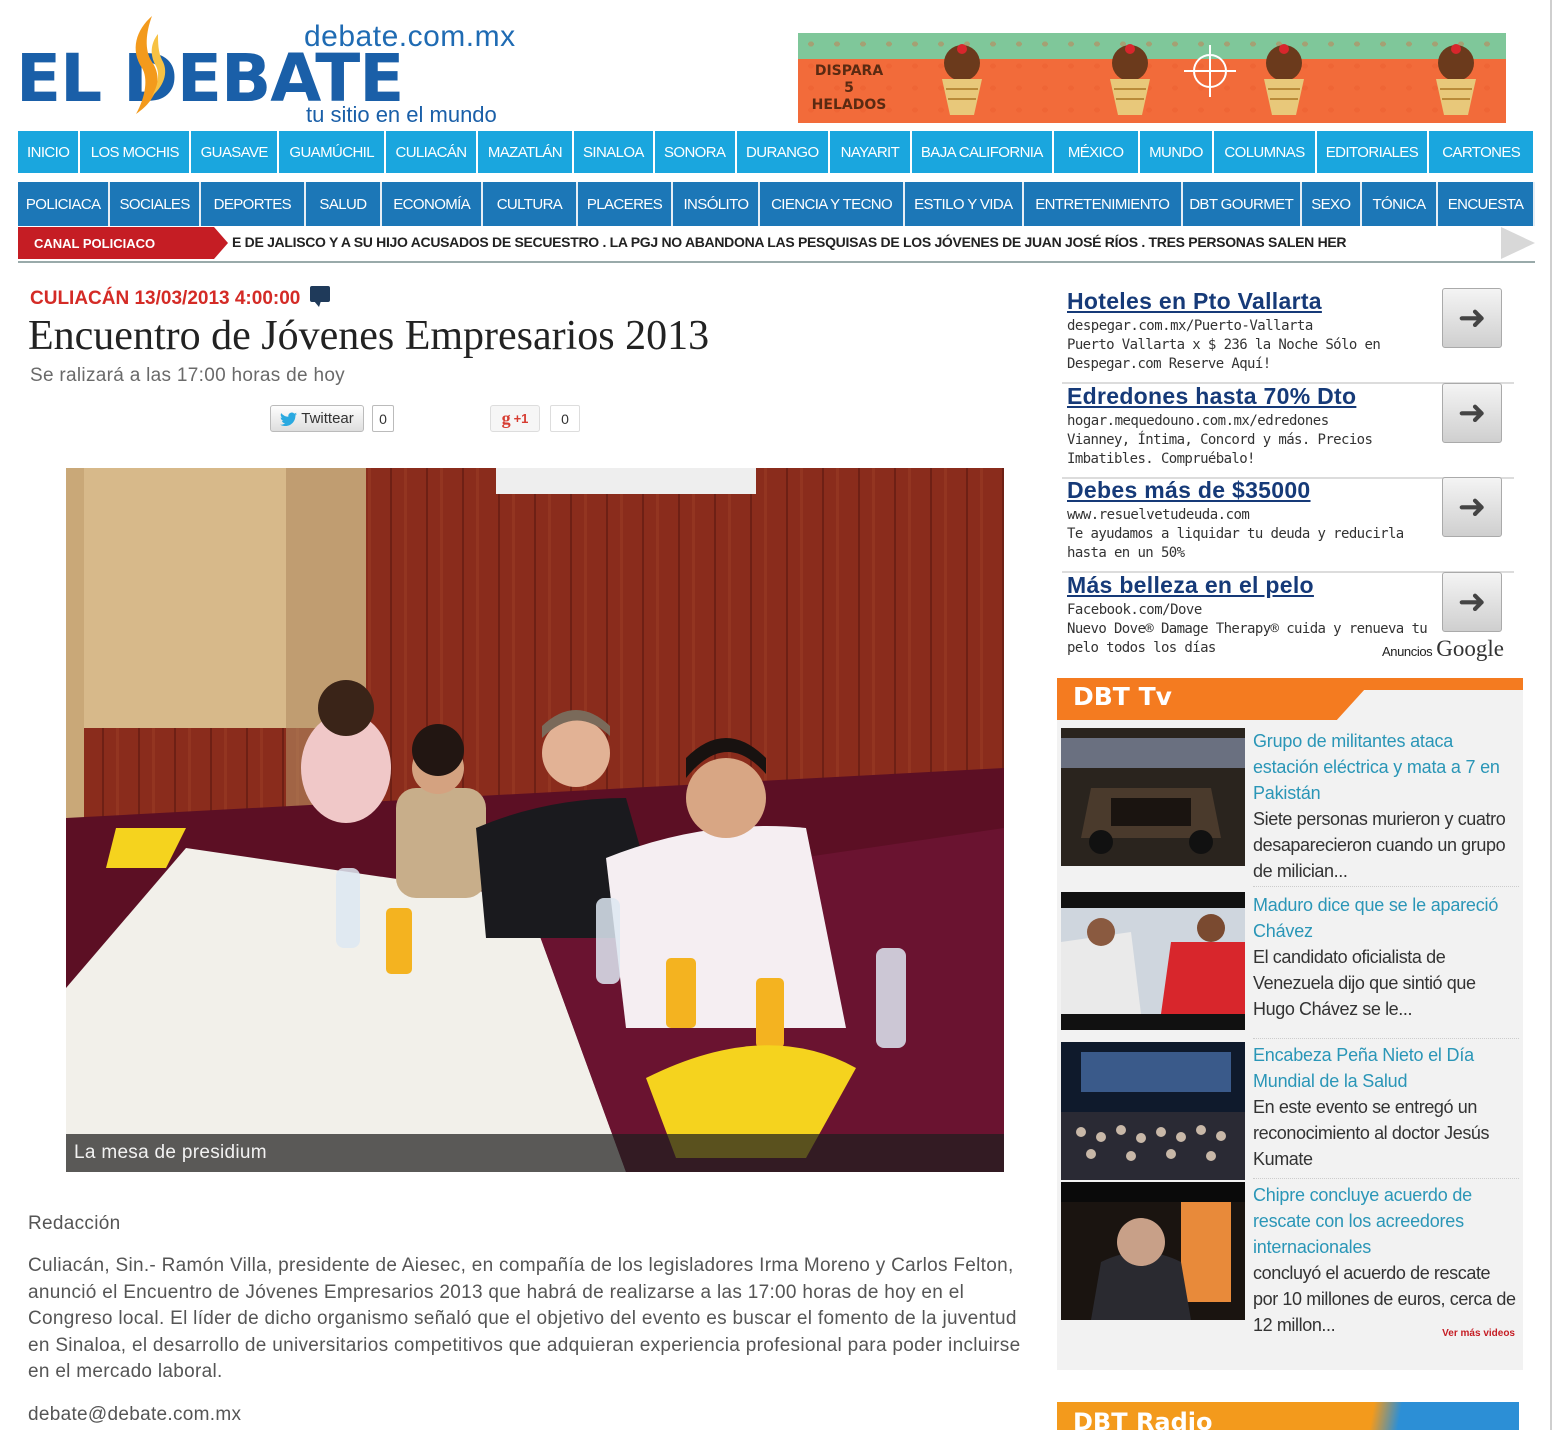 This screenshot has width=1552, height=1430. Describe the element at coordinates (1194, 301) in the screenshot. I see `ad-title: Hoteles en Pto Vallarta` at that location.